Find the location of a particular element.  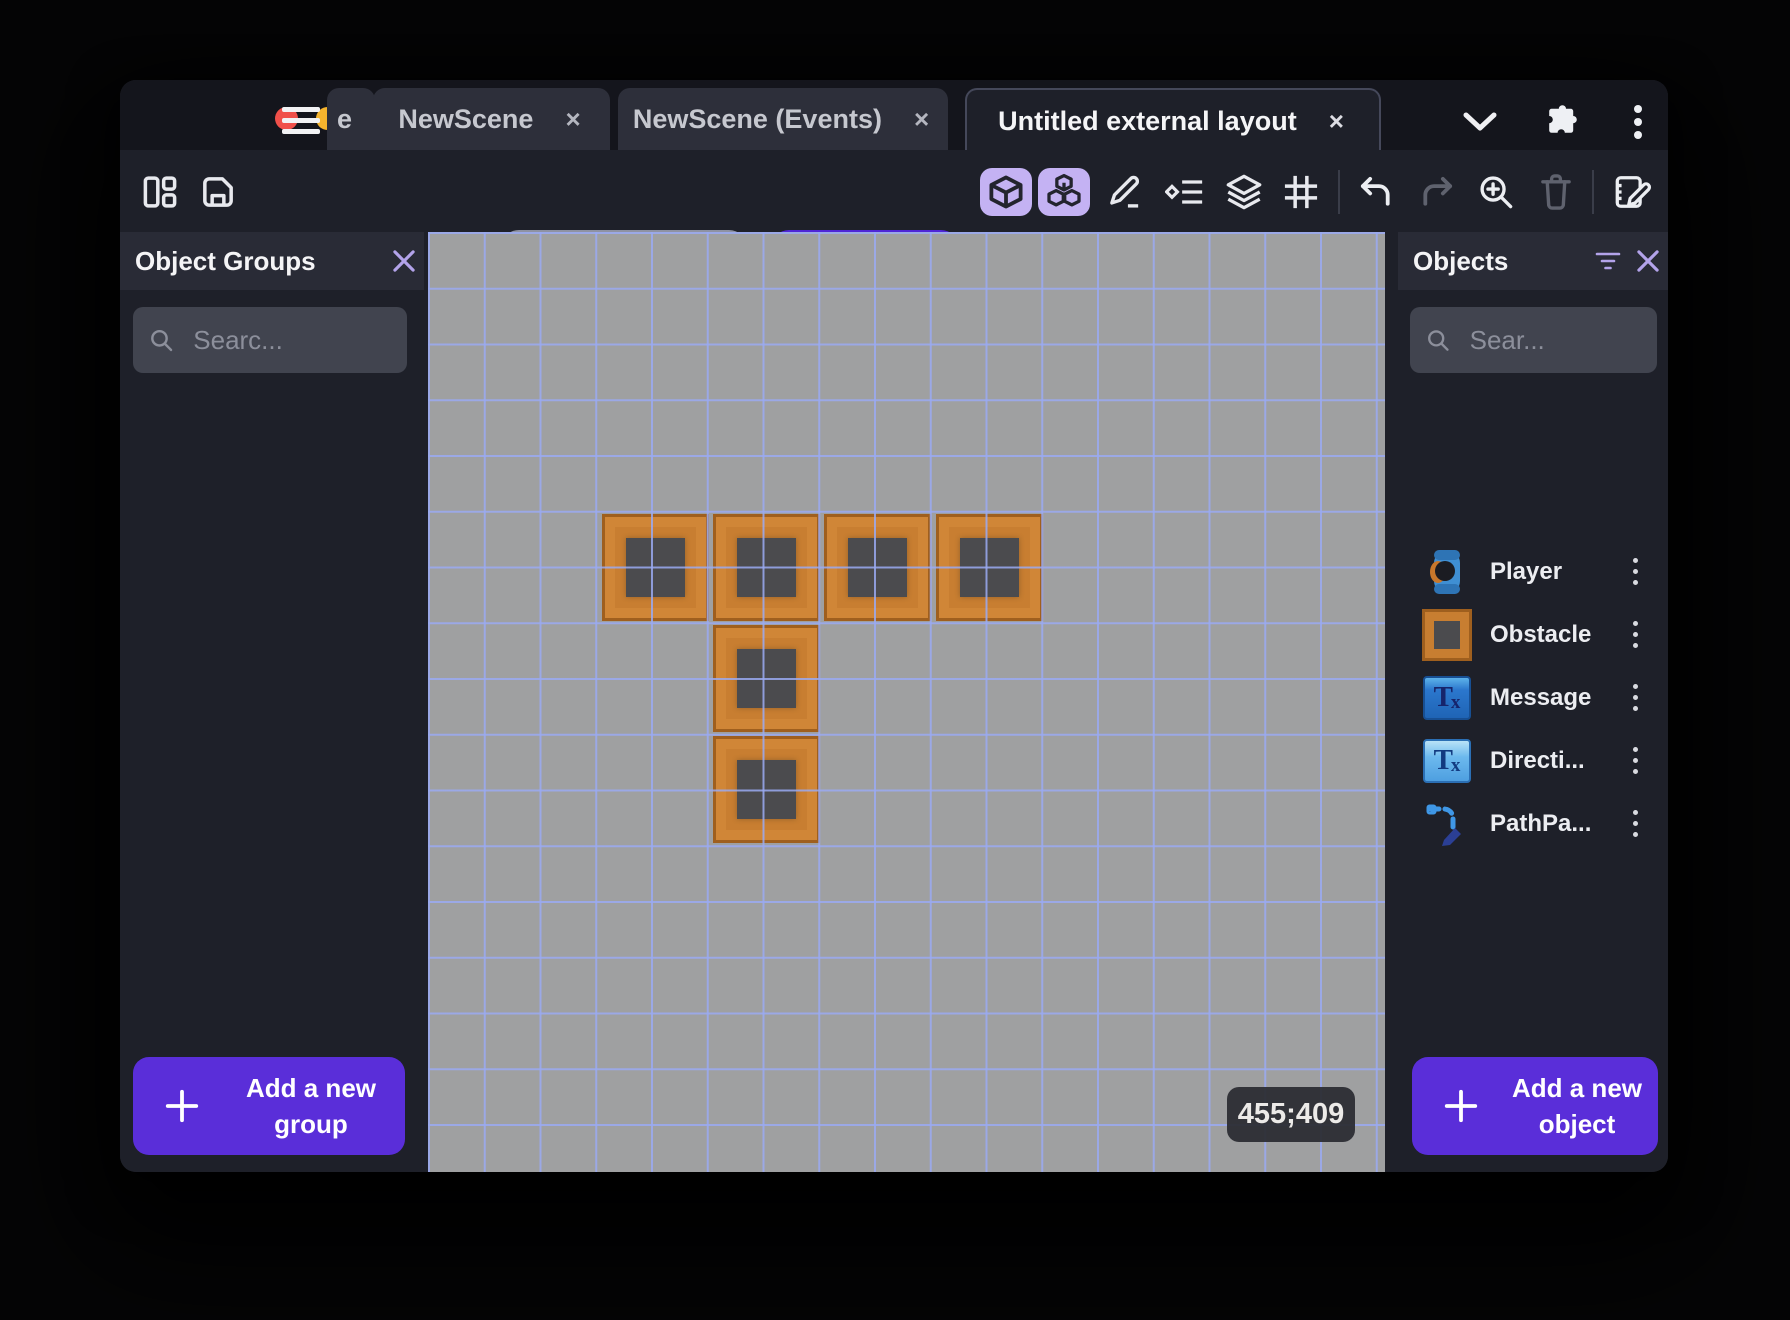

delete-trash-icon is located at coordinates (1556, 192).